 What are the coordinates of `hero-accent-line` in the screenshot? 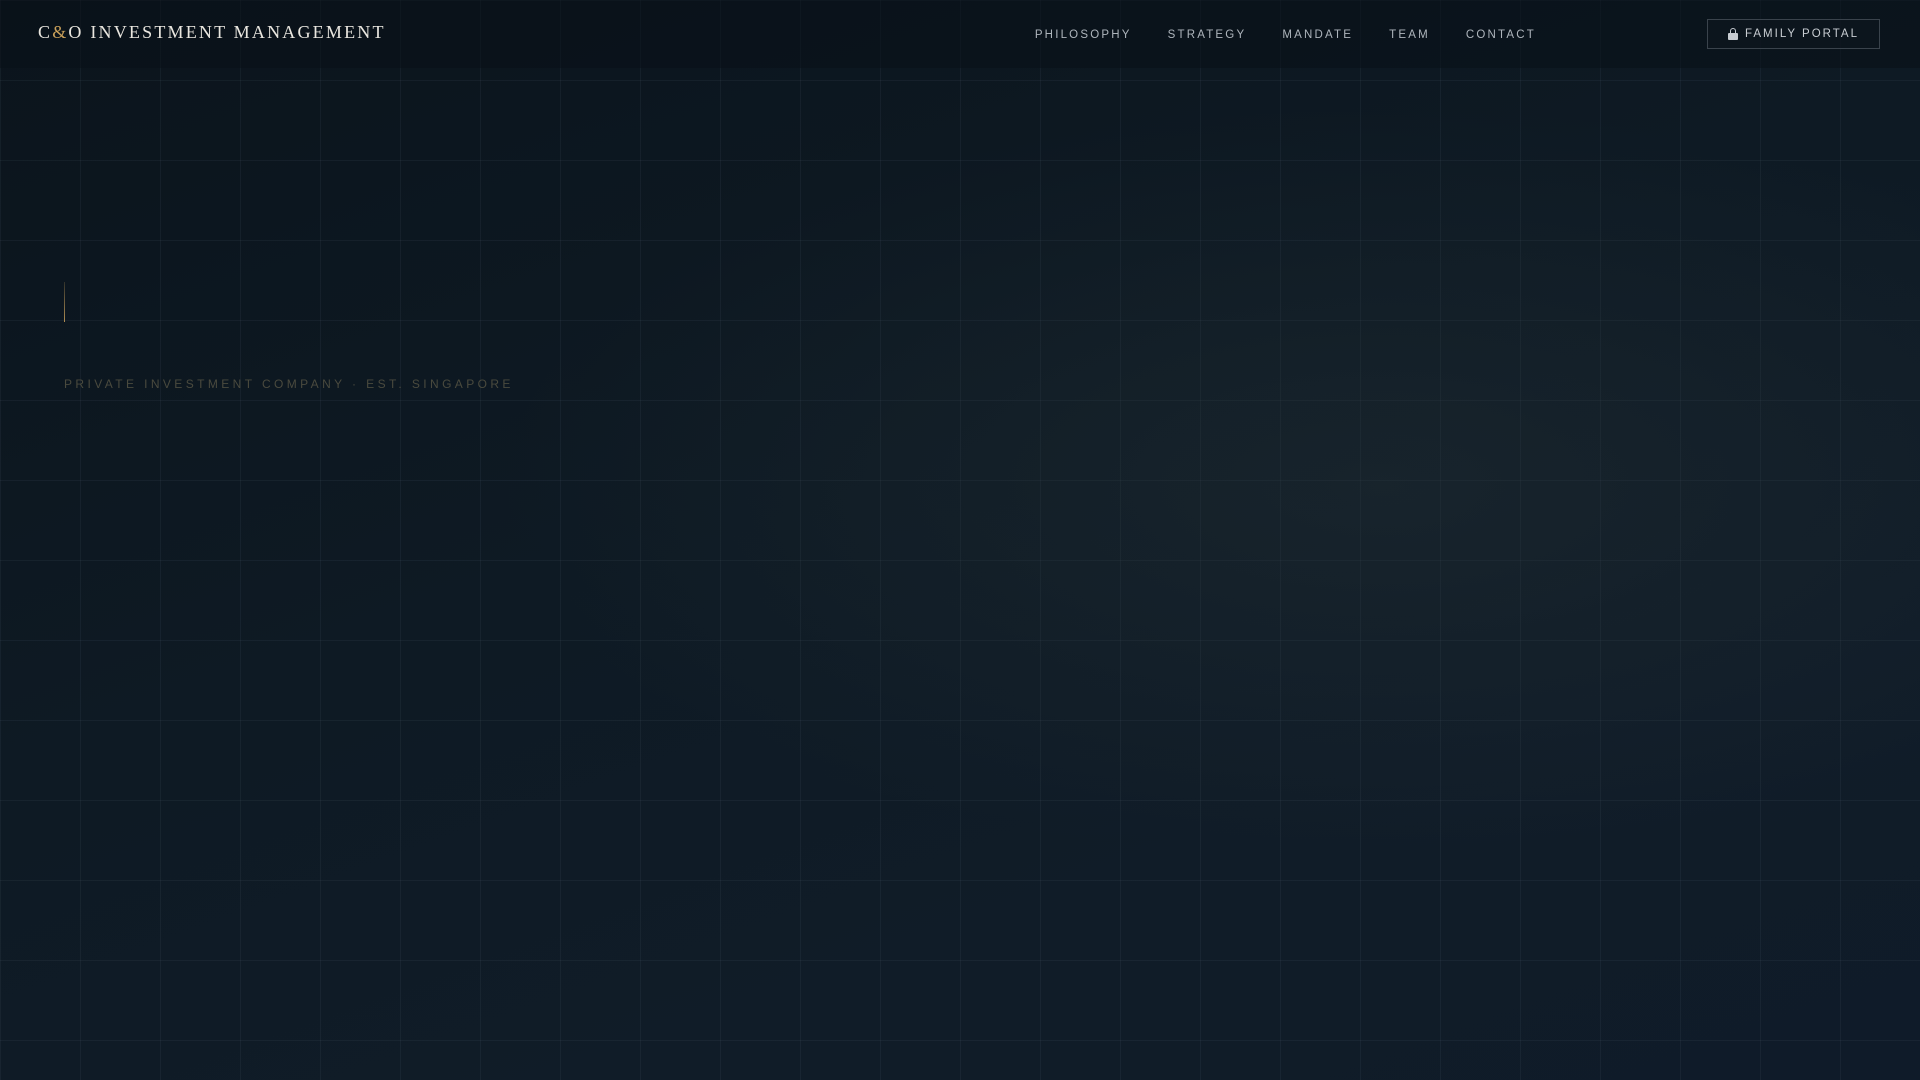 It's located at (64, 302).